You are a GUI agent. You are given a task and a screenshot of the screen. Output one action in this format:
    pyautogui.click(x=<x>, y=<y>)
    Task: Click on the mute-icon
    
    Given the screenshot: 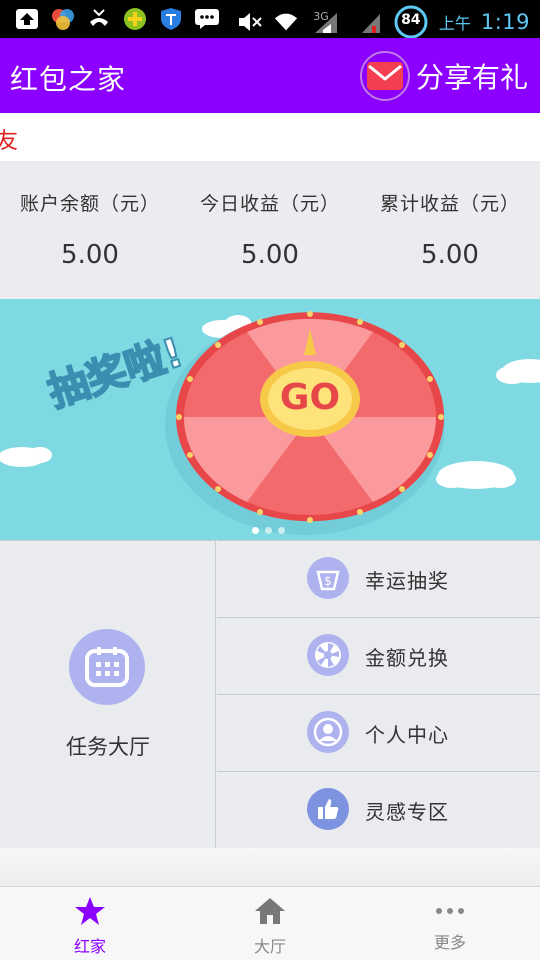 What is the action you would take?
    pyautogui.click(x=250, y=22)
    